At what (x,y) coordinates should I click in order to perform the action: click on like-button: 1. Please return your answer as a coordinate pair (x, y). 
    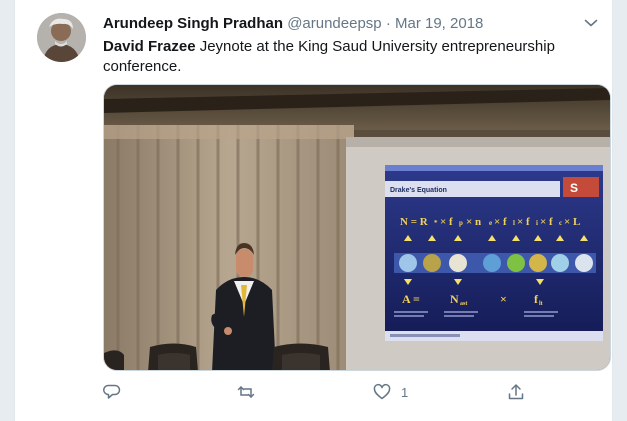
    Looking at the image, I should click on (390, 392).